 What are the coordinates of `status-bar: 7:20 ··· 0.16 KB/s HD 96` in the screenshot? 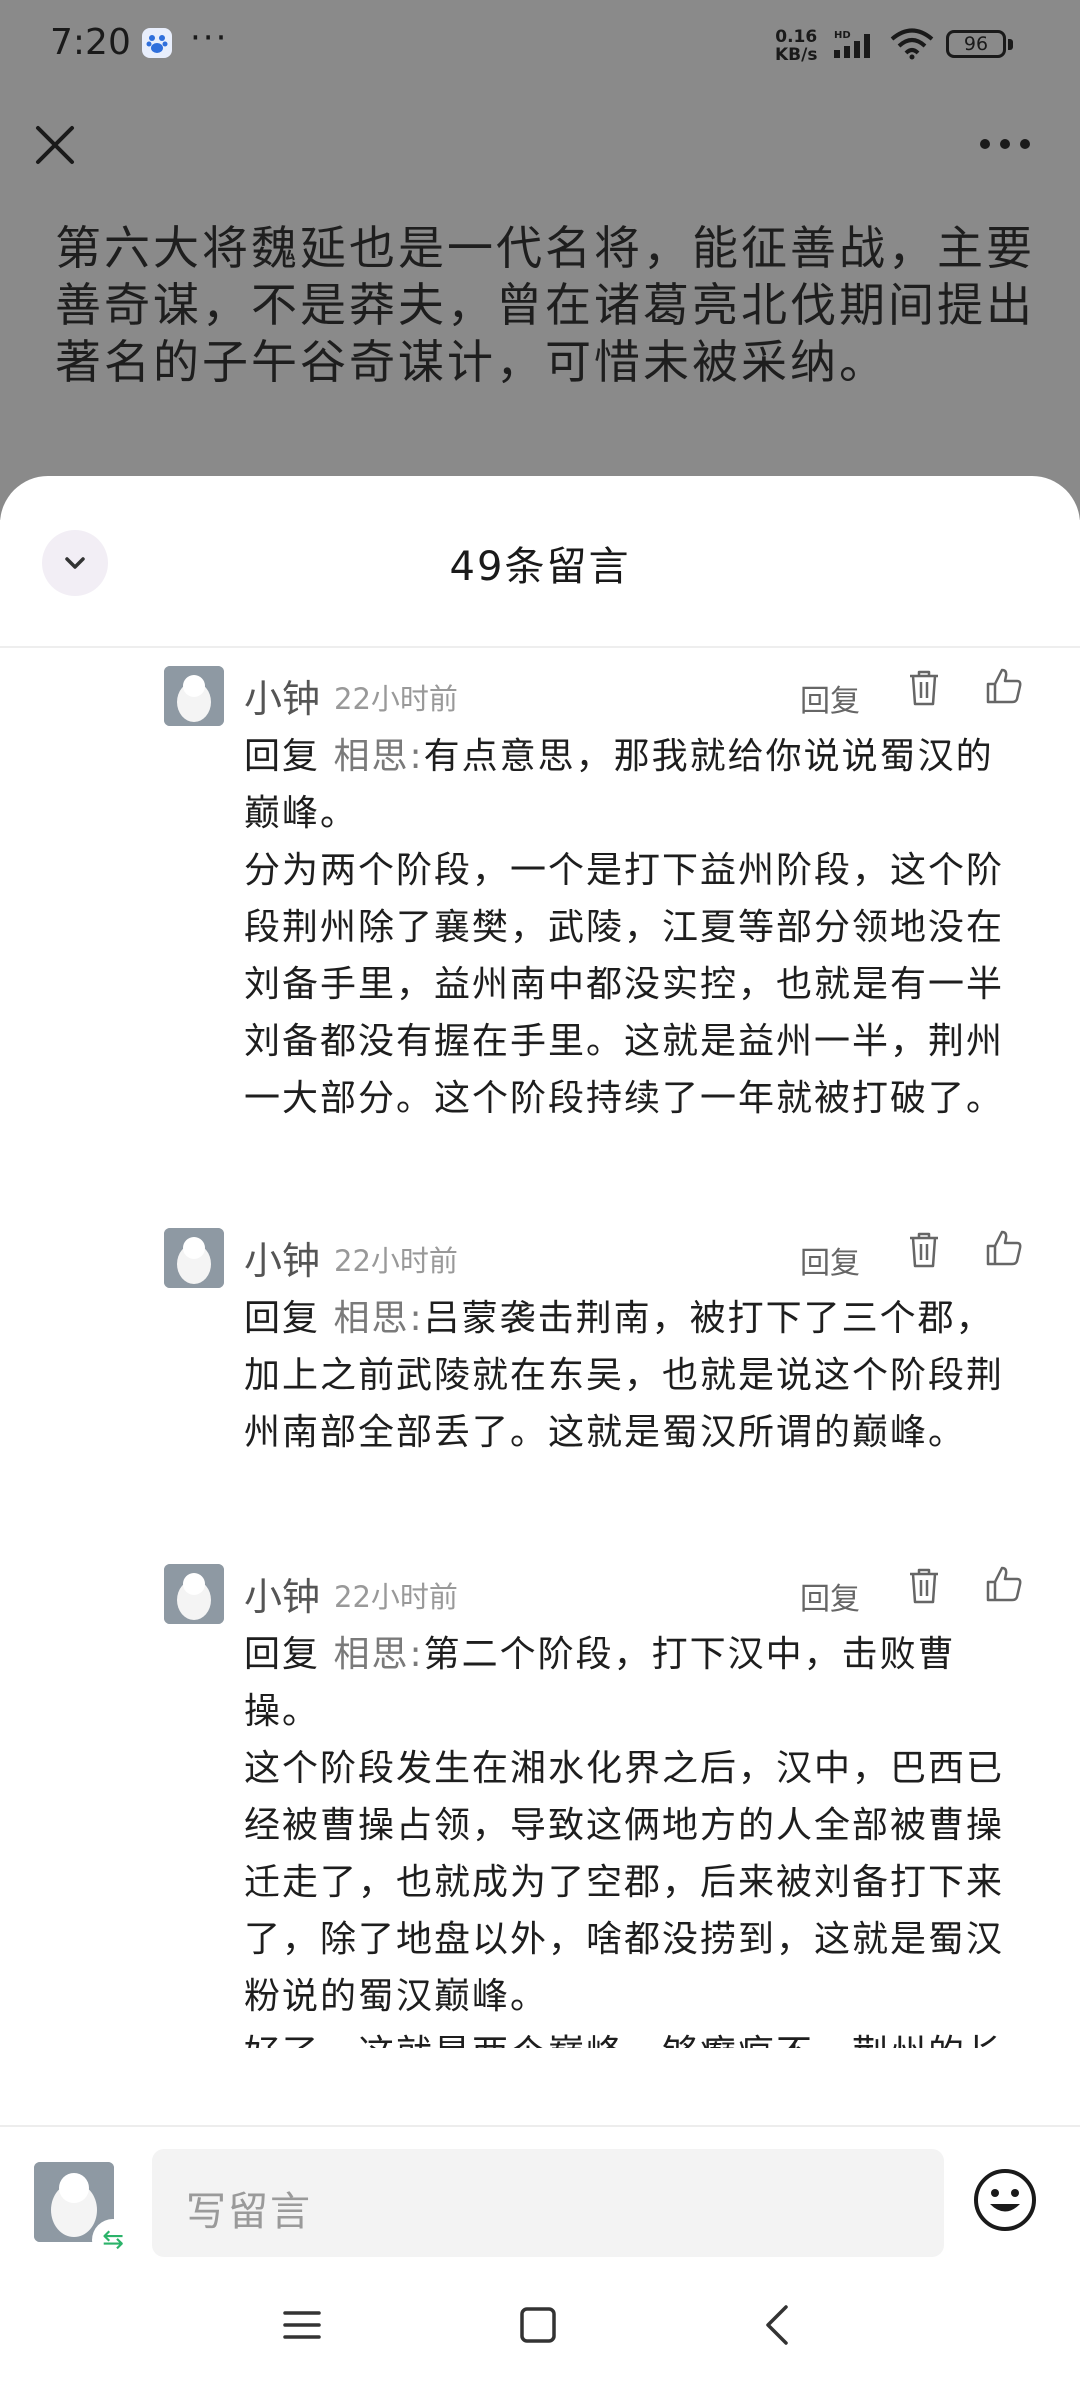 It's located at (540, 46).